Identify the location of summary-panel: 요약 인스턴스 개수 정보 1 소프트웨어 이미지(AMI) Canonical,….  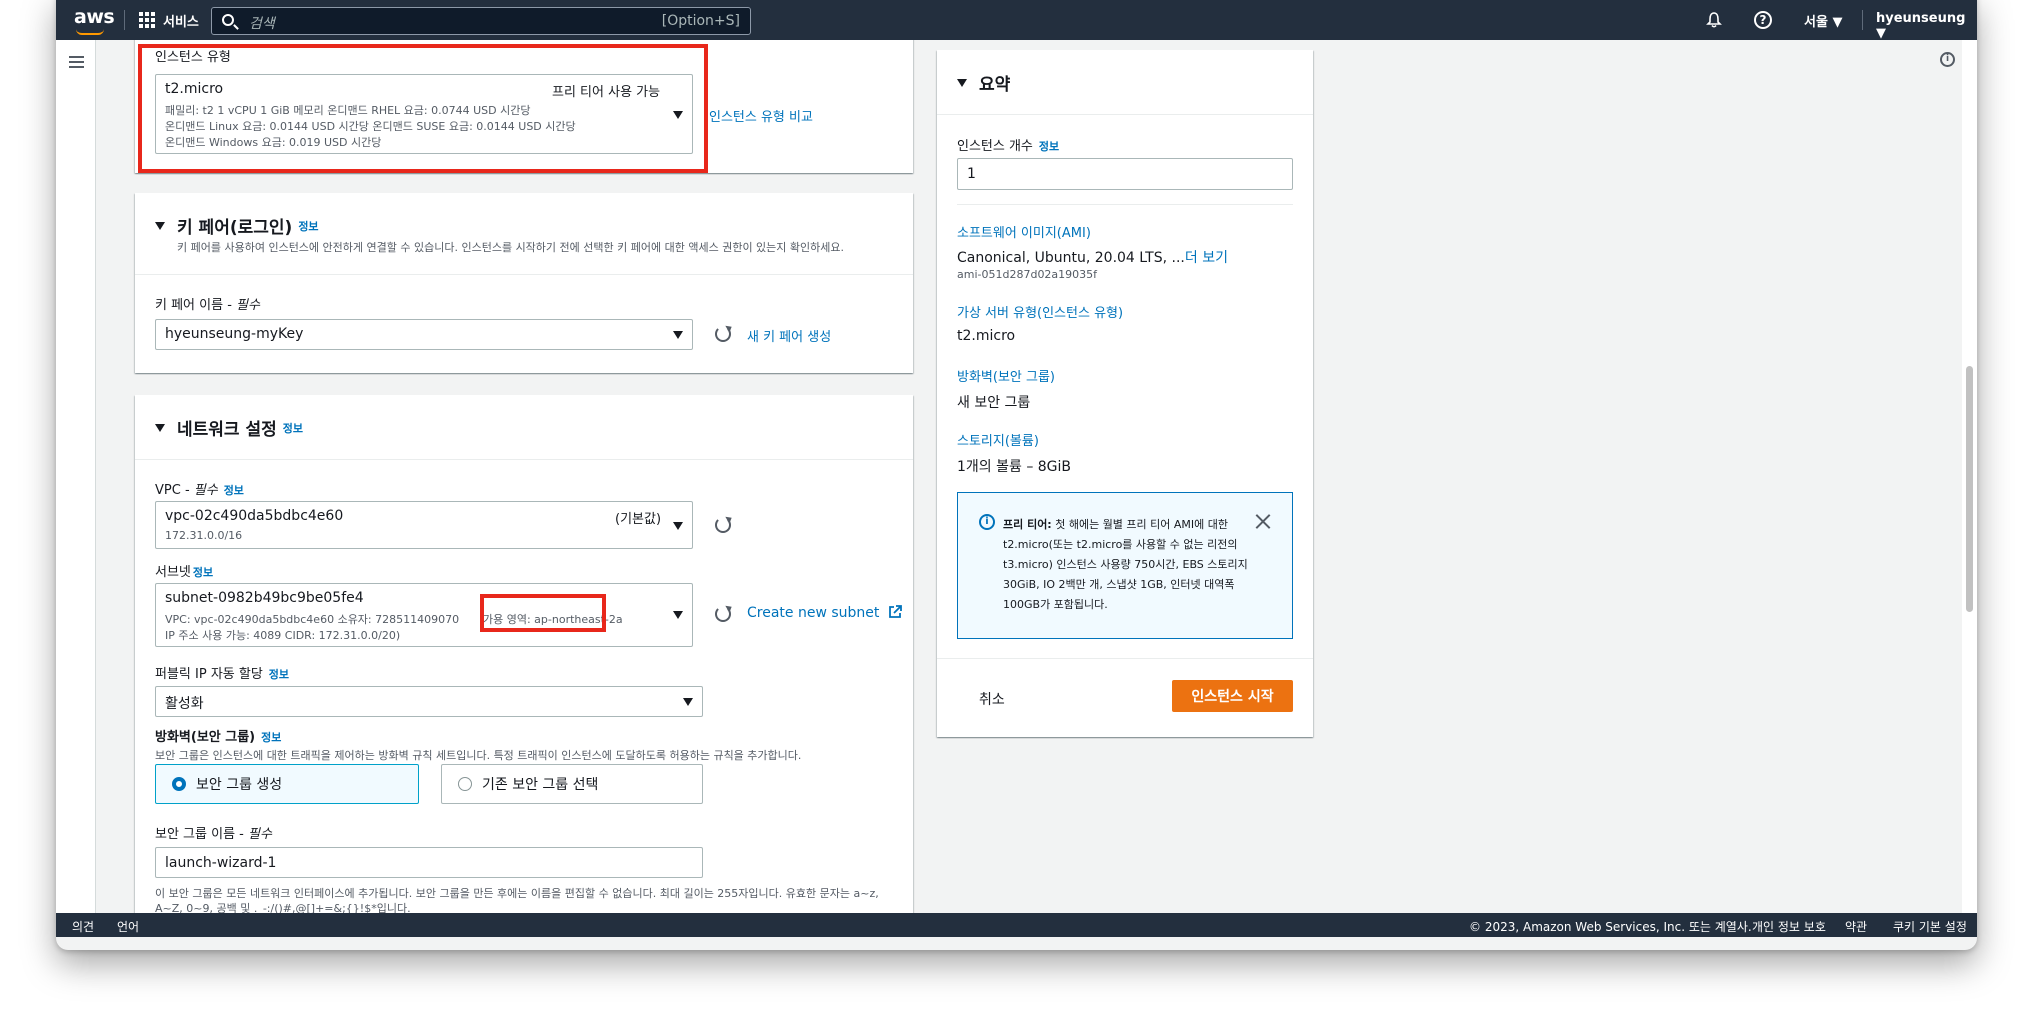
(1125, 393).